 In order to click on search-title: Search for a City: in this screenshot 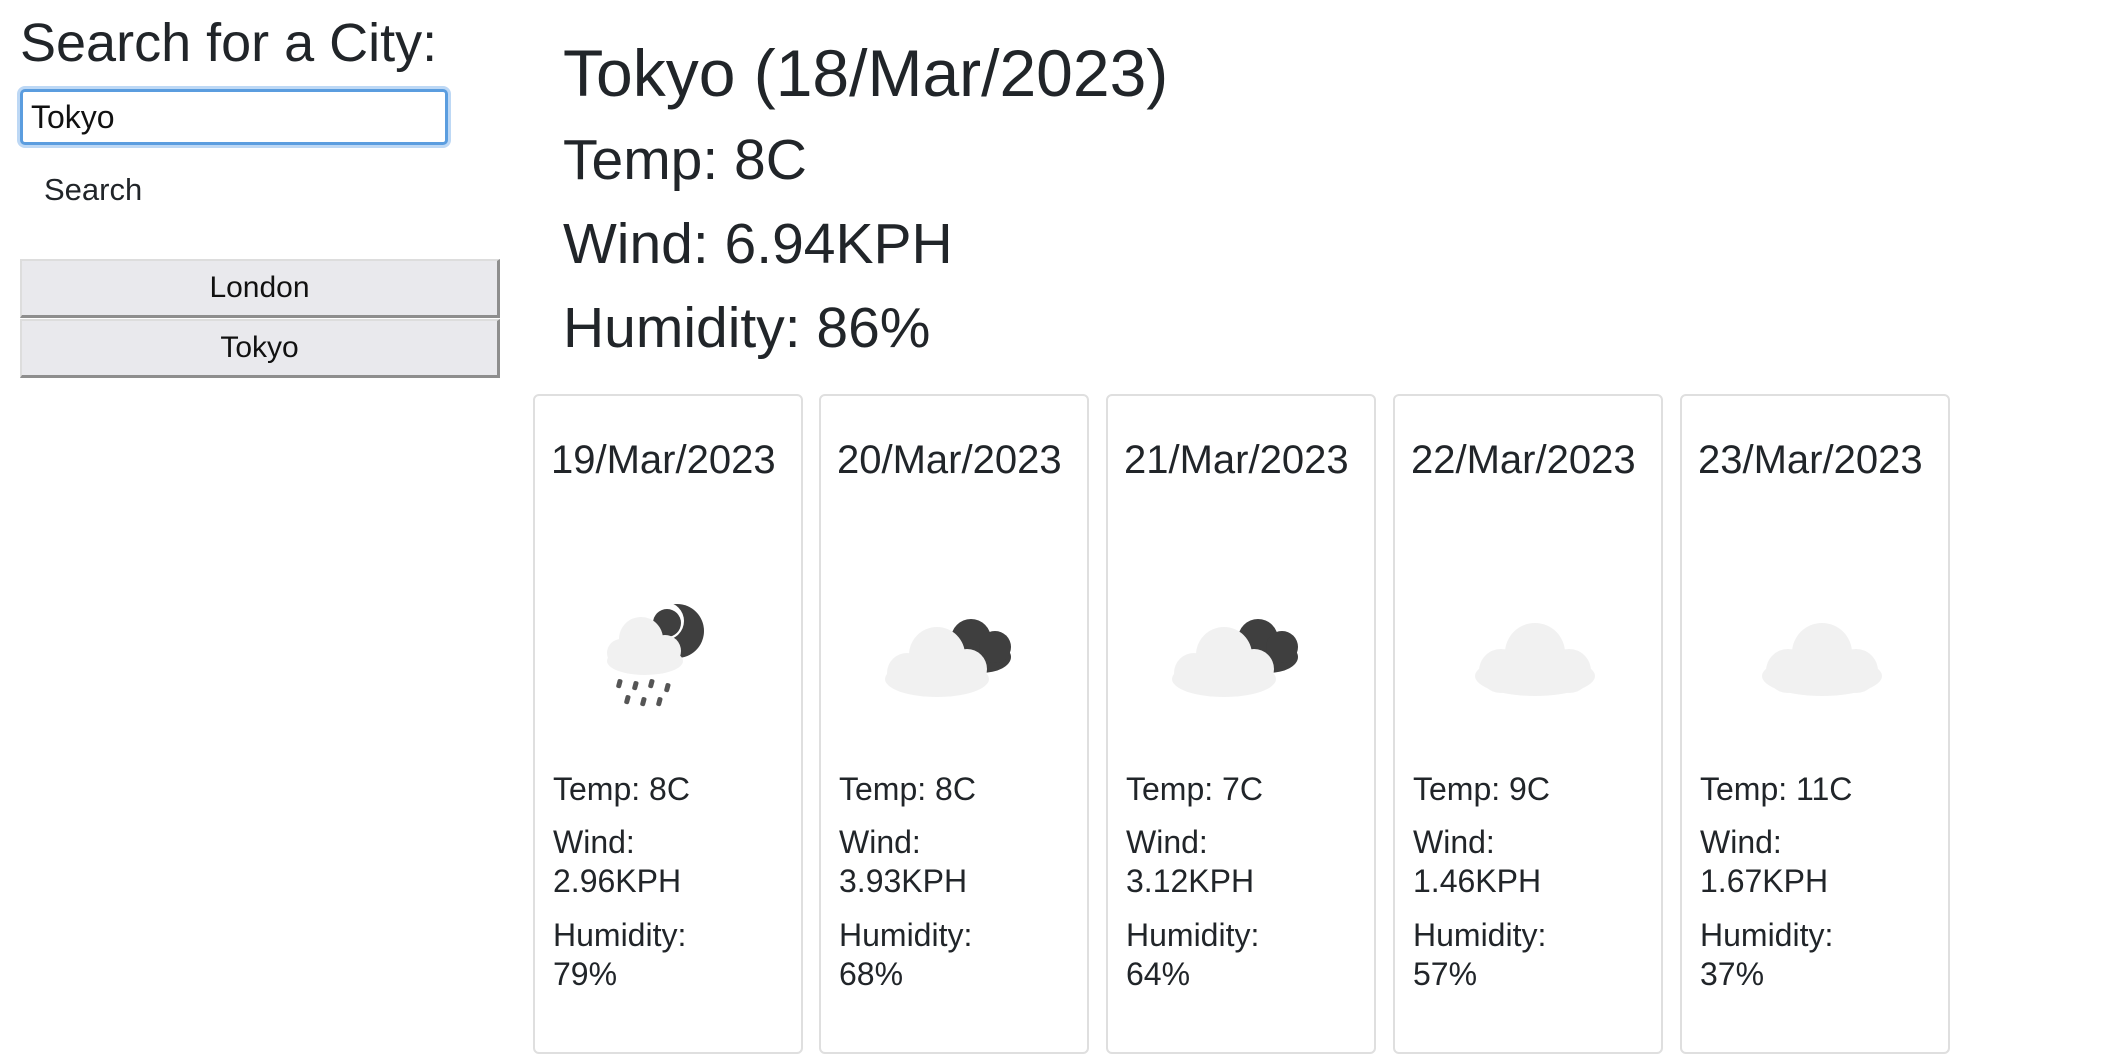, I will do `click(229, 43)`.